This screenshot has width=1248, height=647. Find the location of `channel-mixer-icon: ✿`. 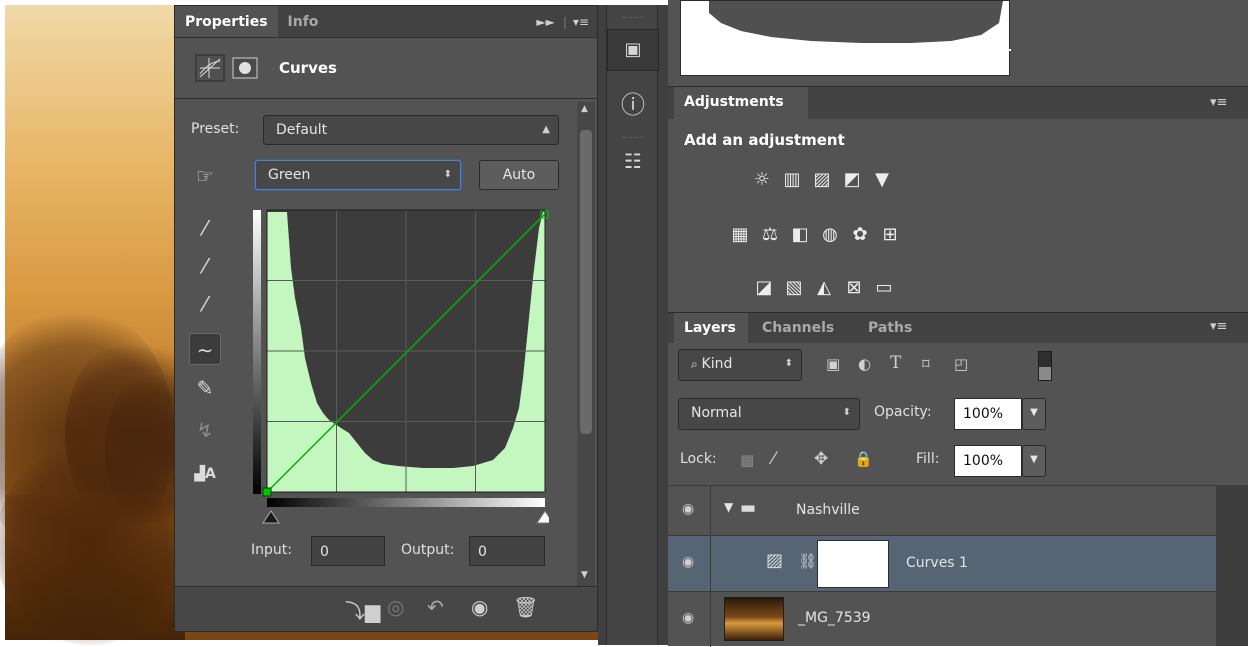

channel-mixer-icon: ✿ is located at coordinates (860, 234).